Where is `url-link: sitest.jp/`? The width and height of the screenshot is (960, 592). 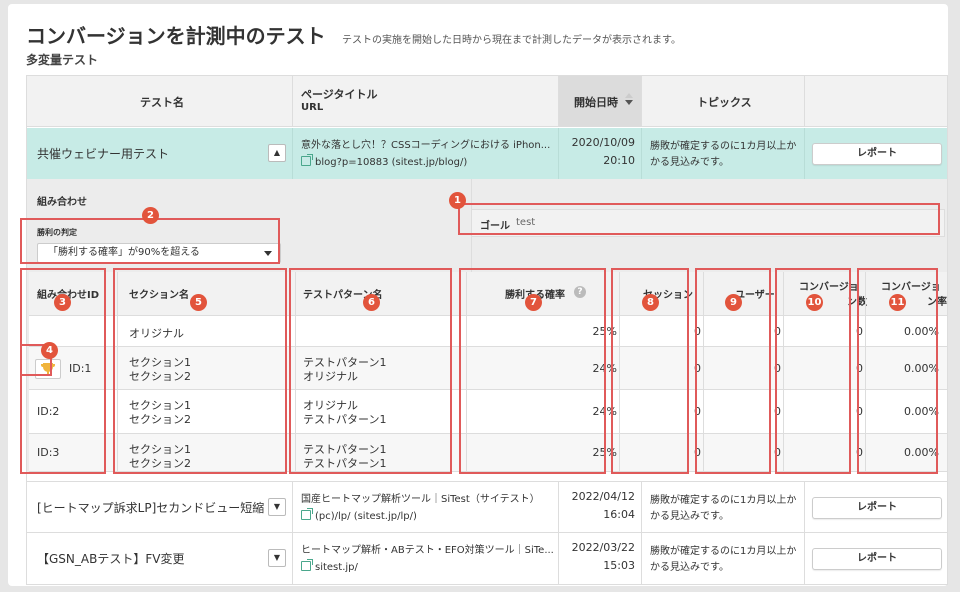 url-link: sitest.jp/ is located at coordinates (329, 566).